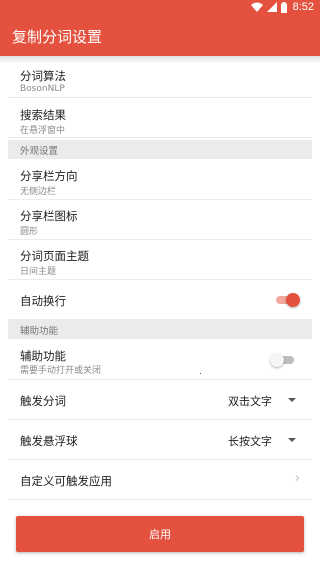  I want to click on cell-signal-icon, so click(271, 7).